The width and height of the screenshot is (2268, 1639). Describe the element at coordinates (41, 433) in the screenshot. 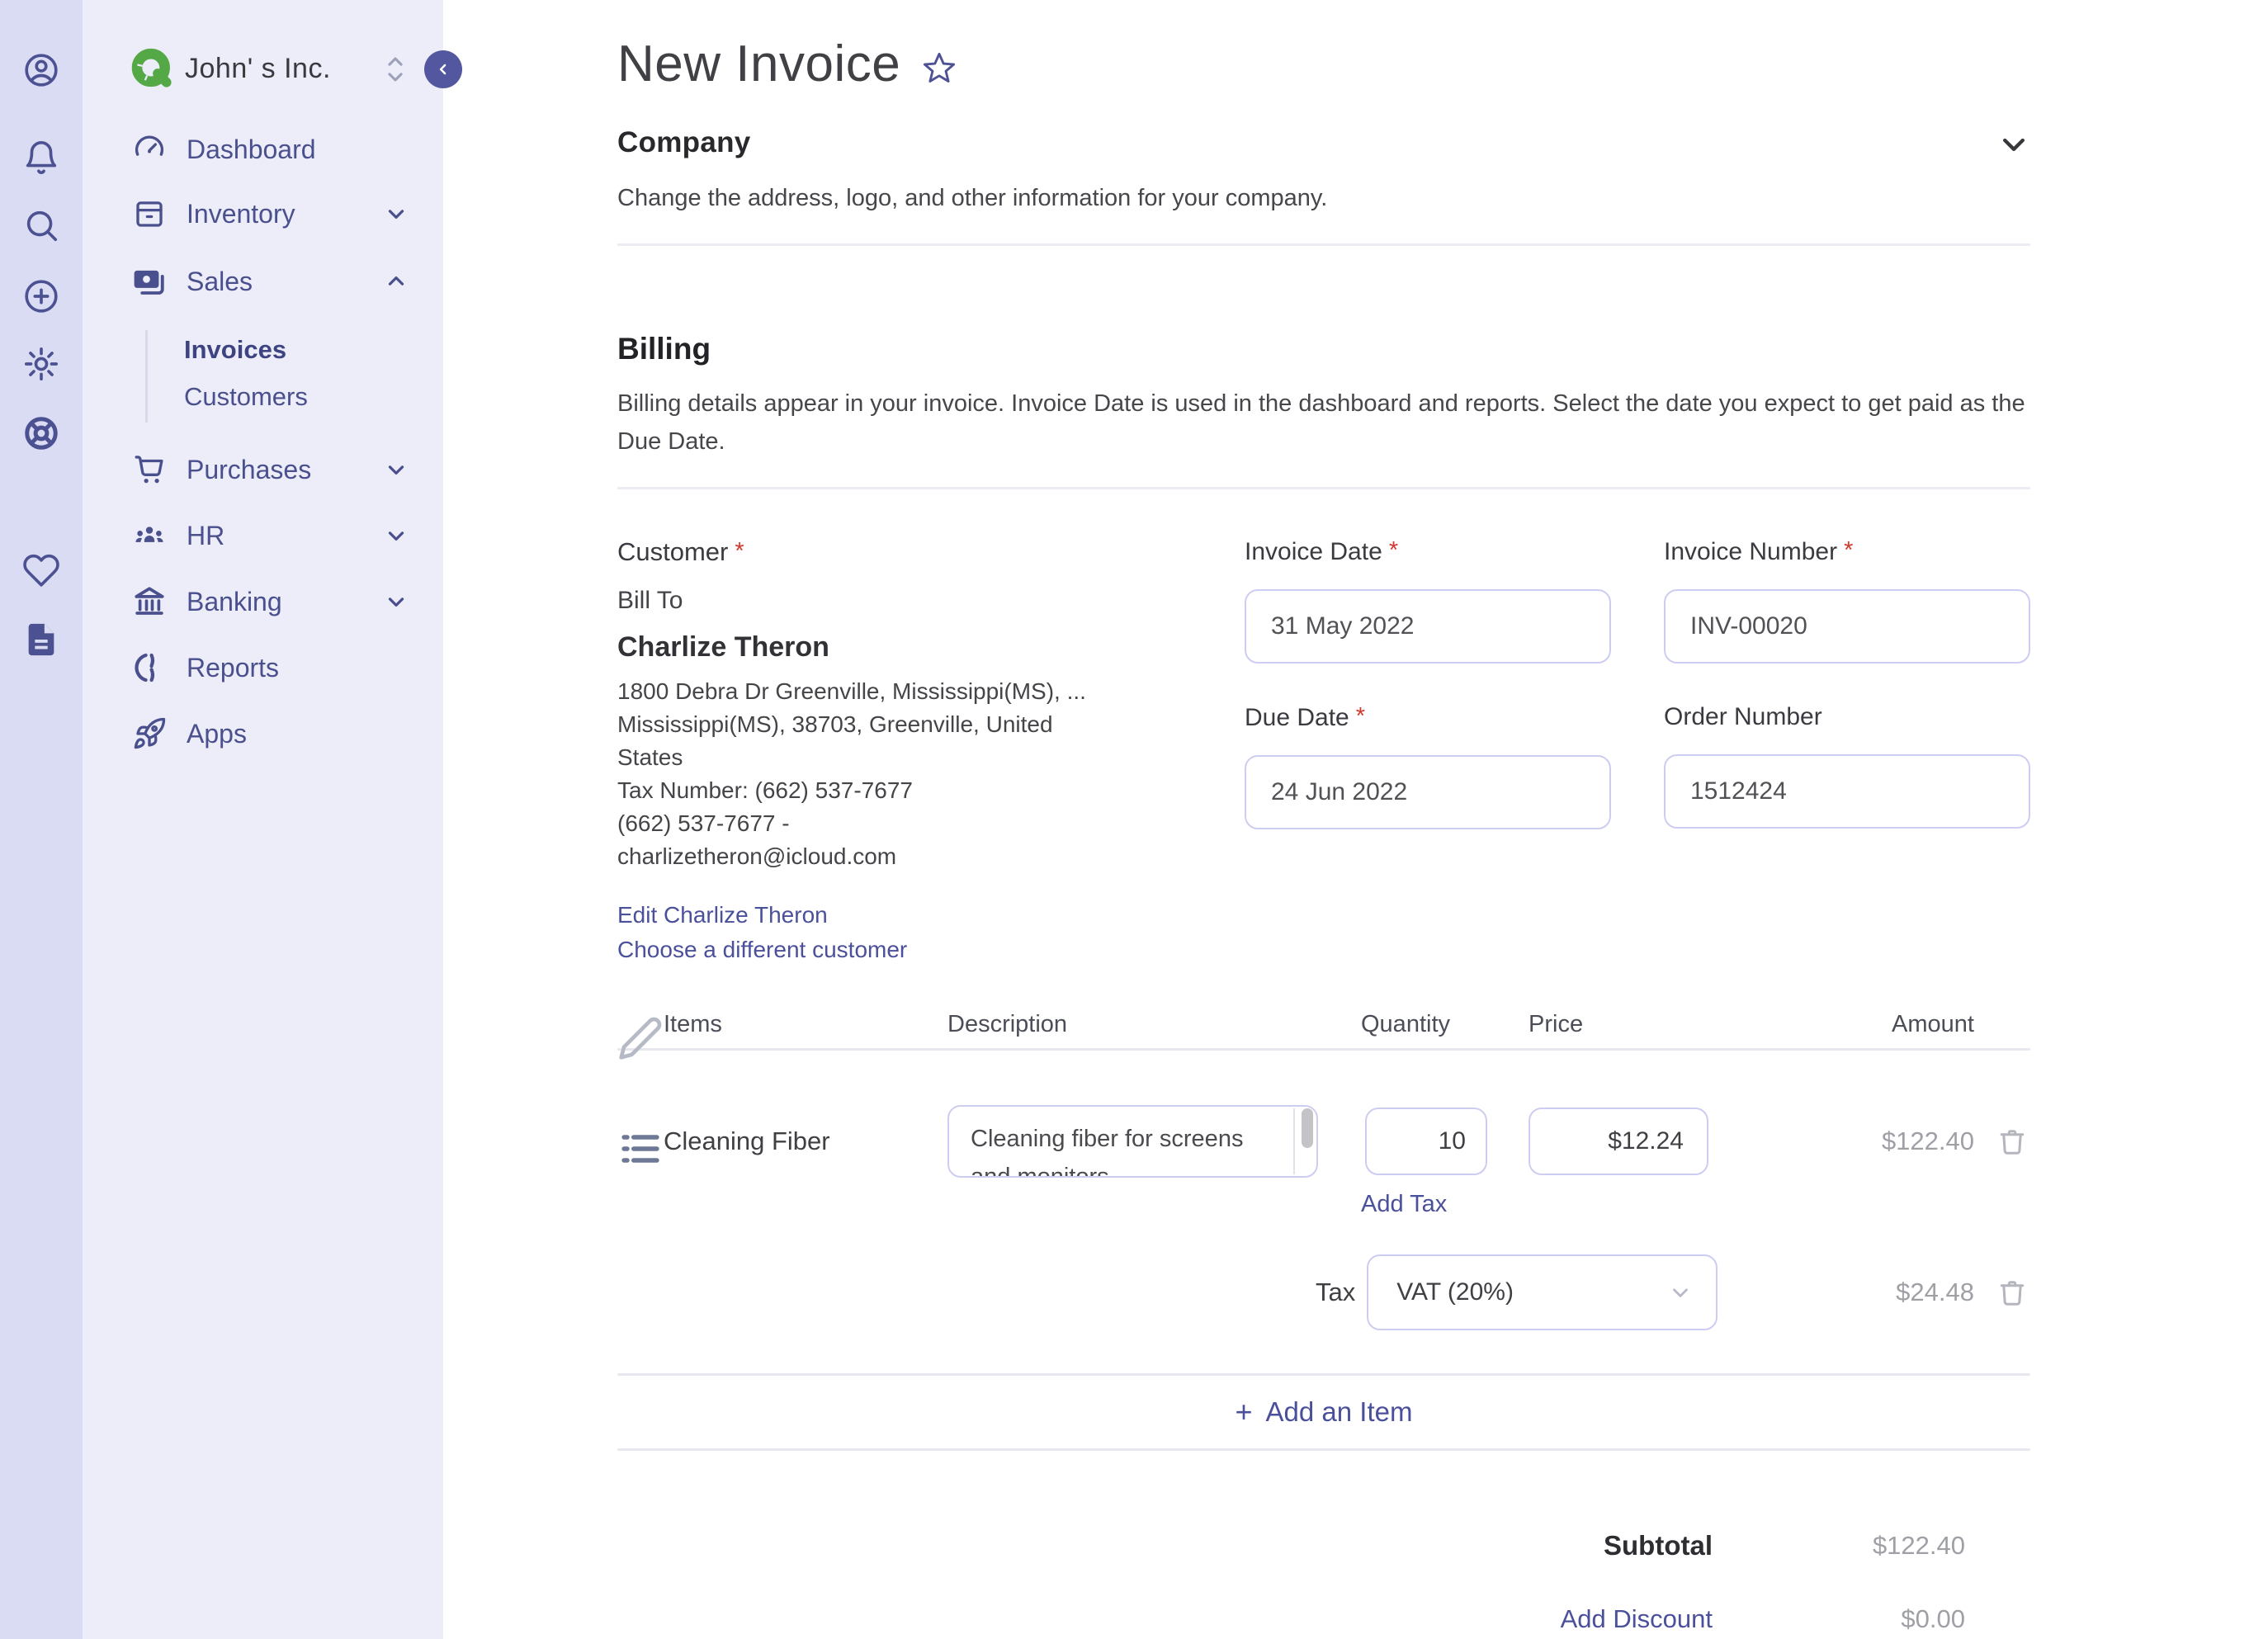

I see `help-lifebuoy-icon` at that location.